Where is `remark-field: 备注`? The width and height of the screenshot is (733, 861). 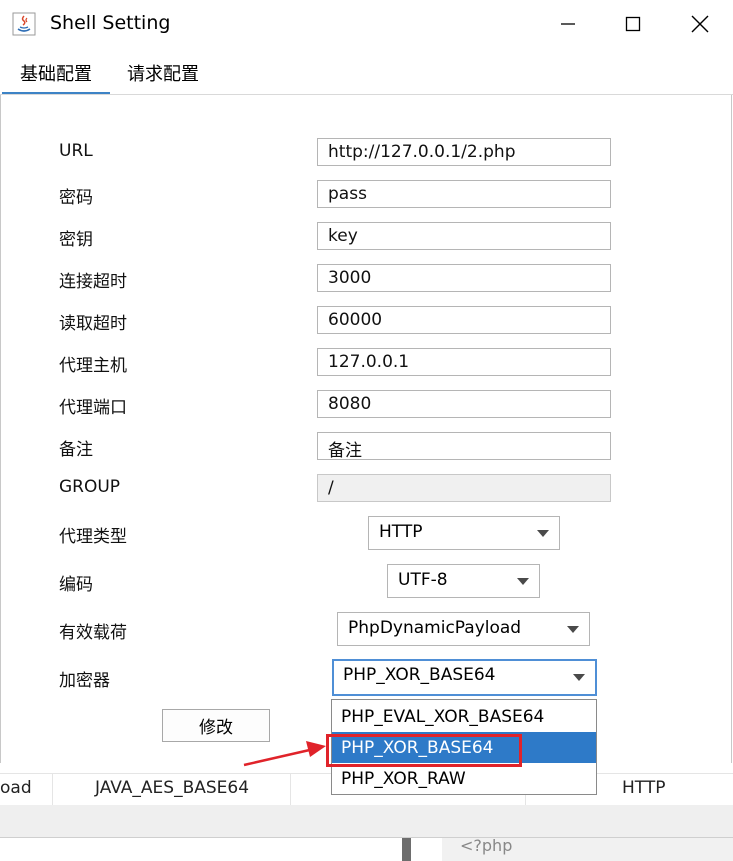 remark-field: 备注 is located at coordinates (464, 446).